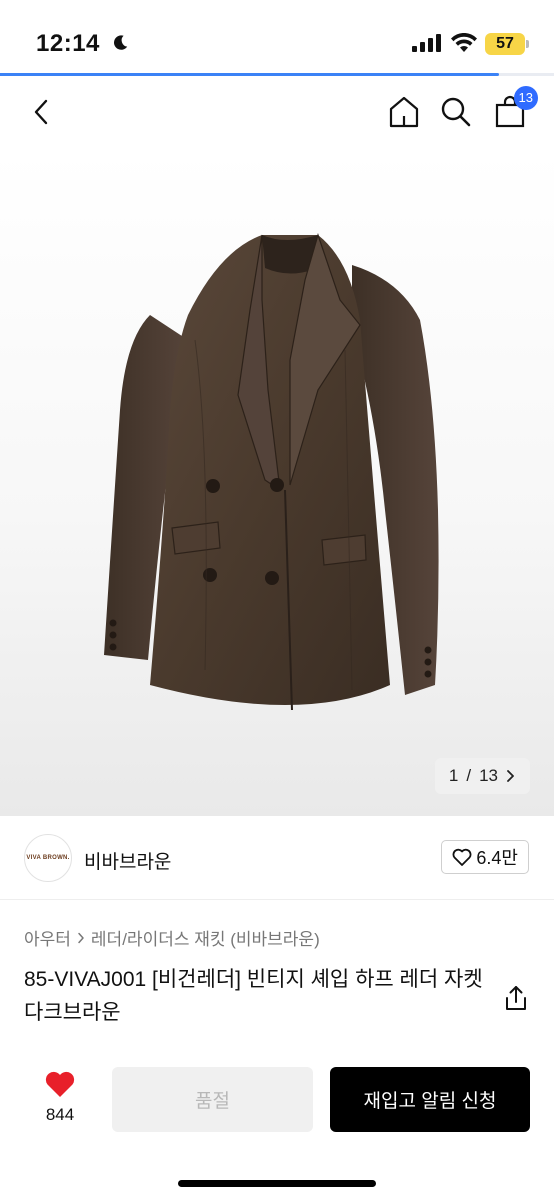 This screenshot has height=1200, width=554. What do you see at coordinates (527, 44) in the screenshot?
I see `battery-tip` at bounding box center [527, 44].